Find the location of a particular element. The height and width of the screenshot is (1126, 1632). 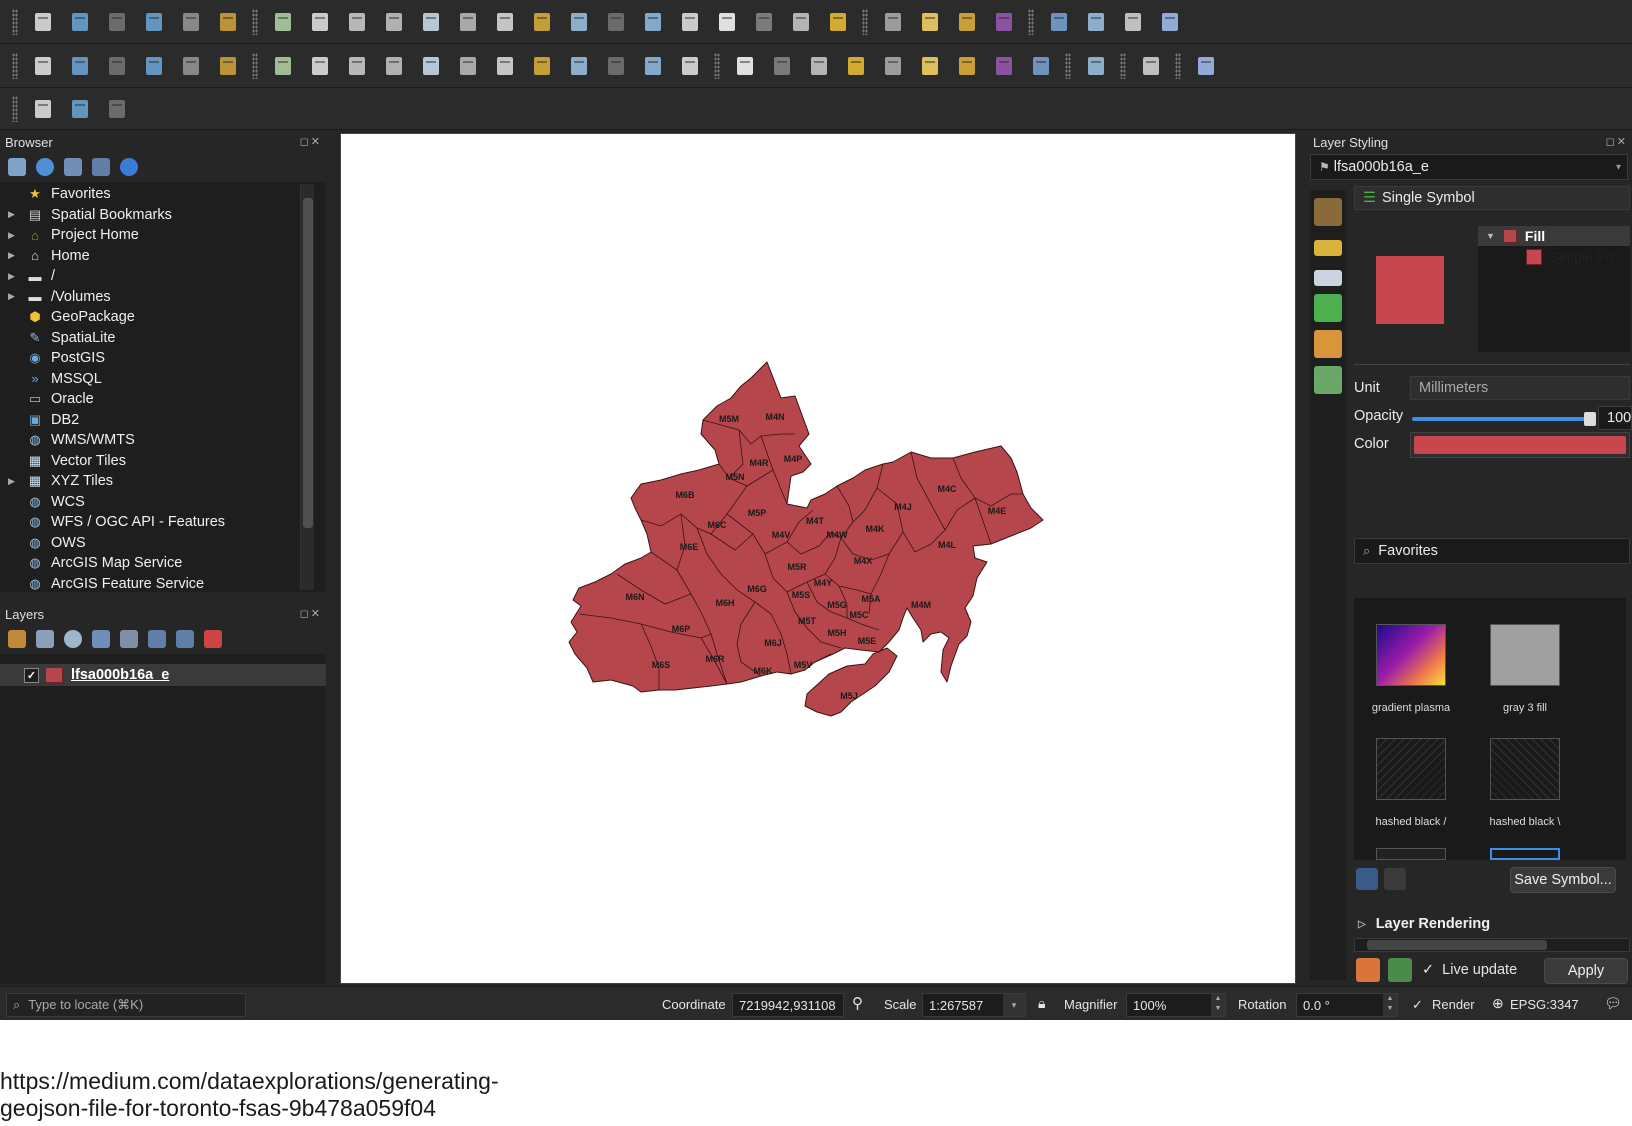

zoom-full-icon is located at coordinates (430, 22).